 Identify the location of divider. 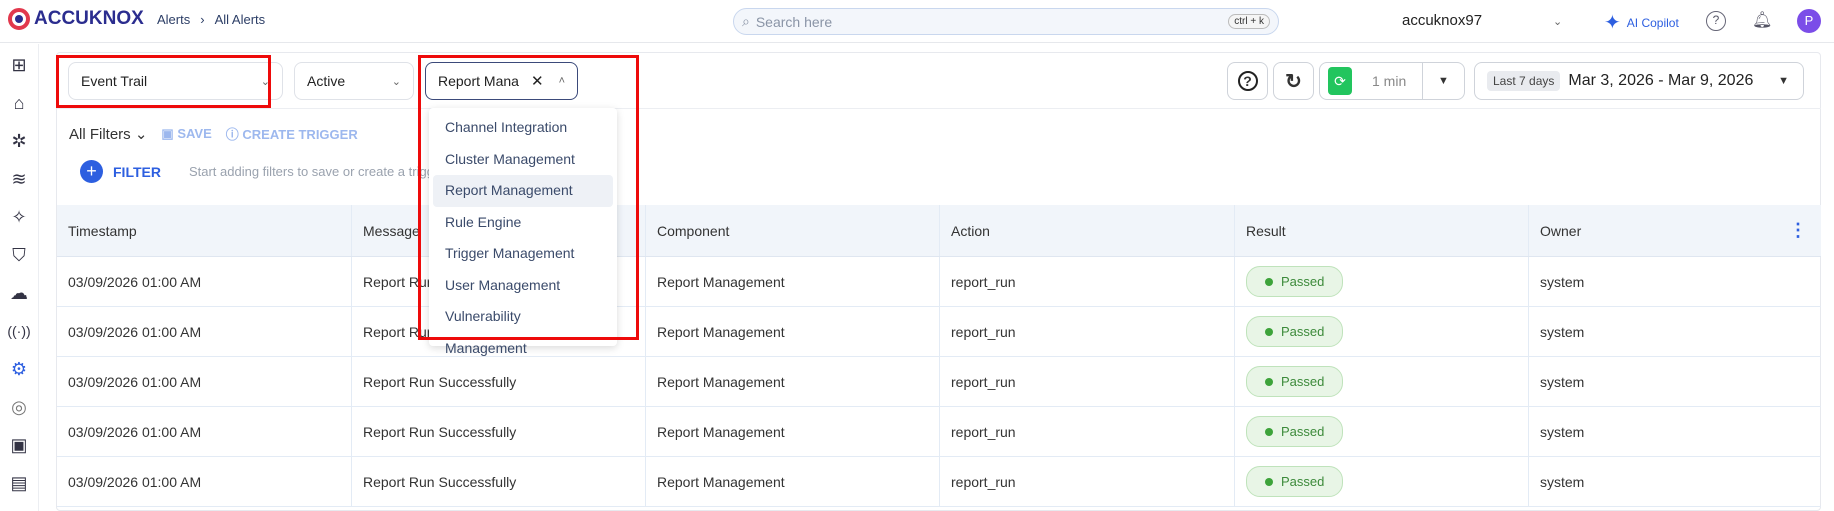
(939, 108).